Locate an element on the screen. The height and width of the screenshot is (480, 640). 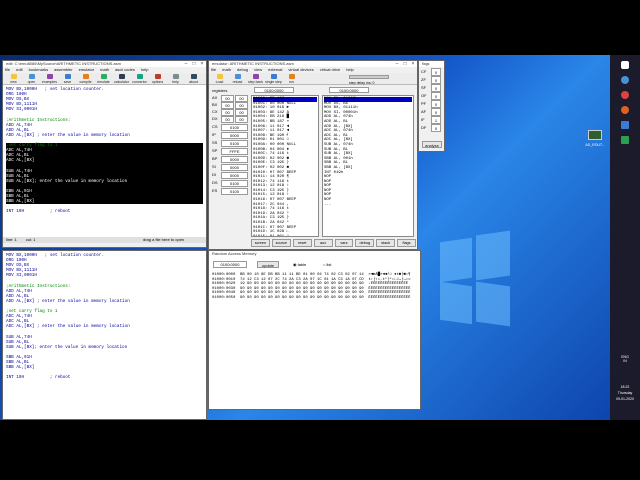
aux-button: aux is located at coordinates (323, 243).